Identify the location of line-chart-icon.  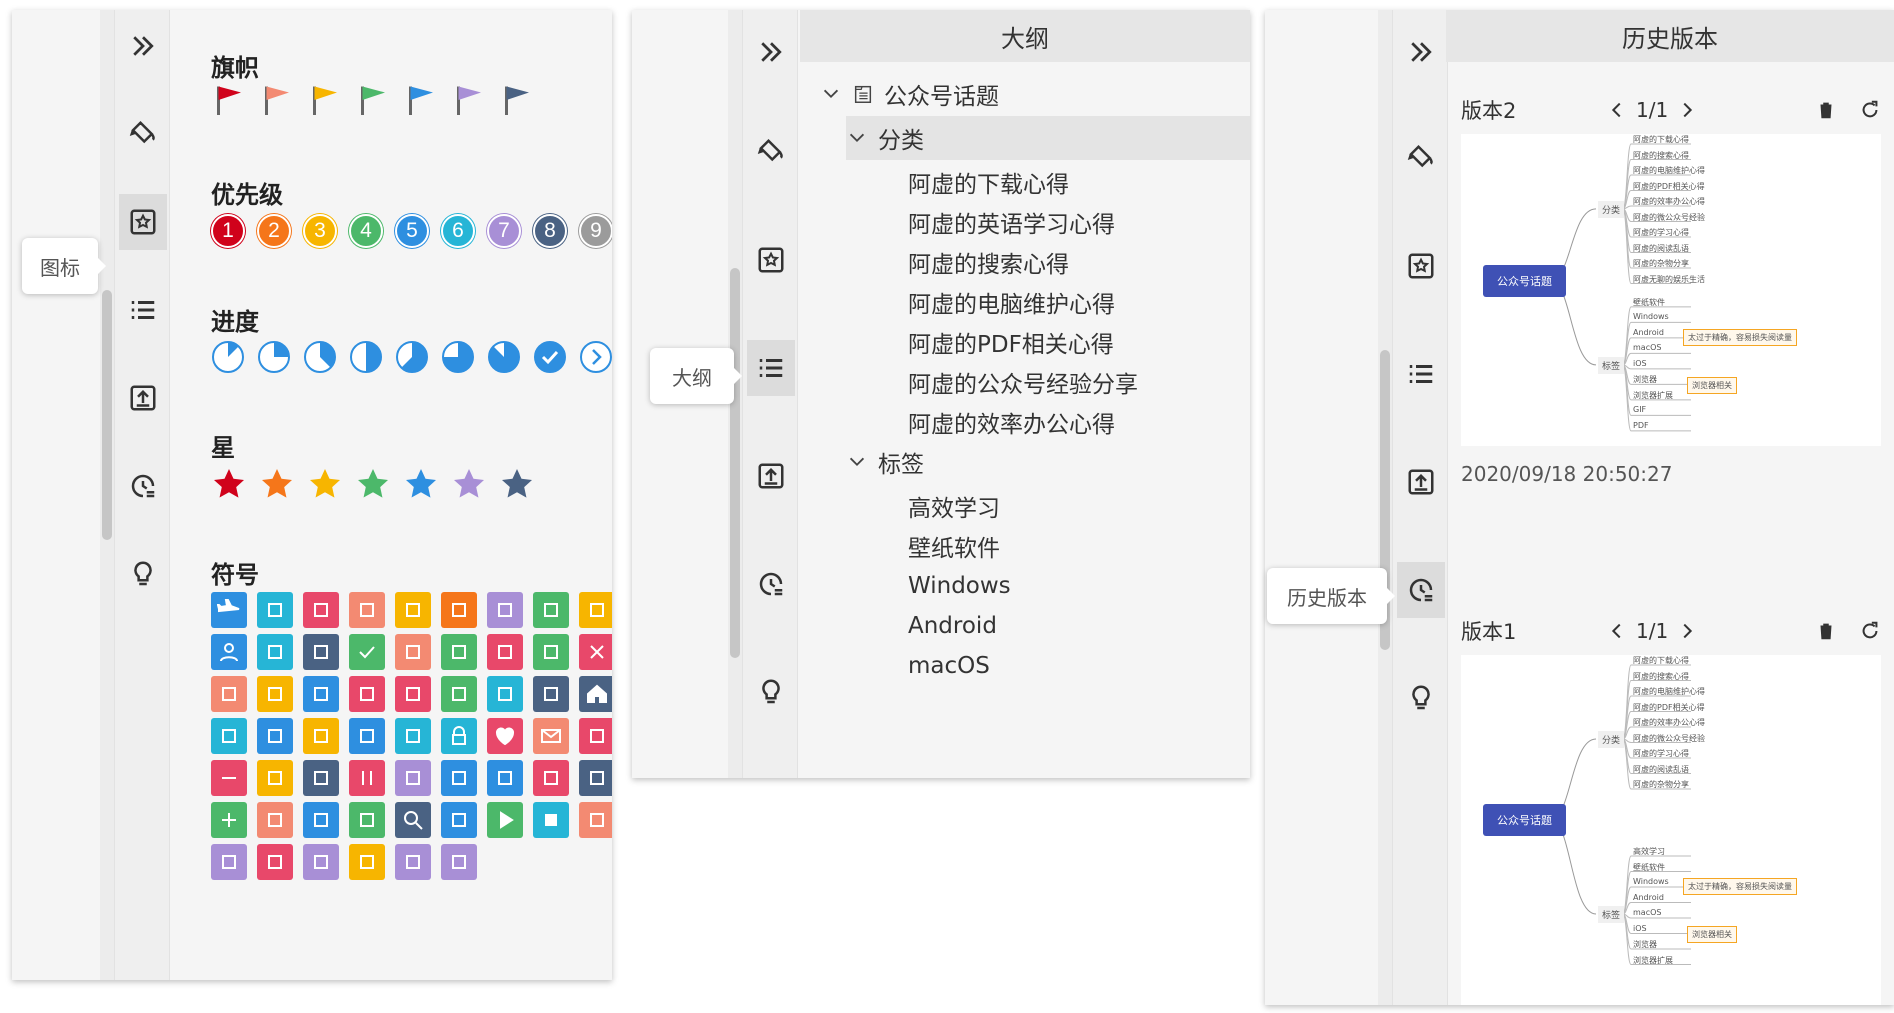
(367, 736).